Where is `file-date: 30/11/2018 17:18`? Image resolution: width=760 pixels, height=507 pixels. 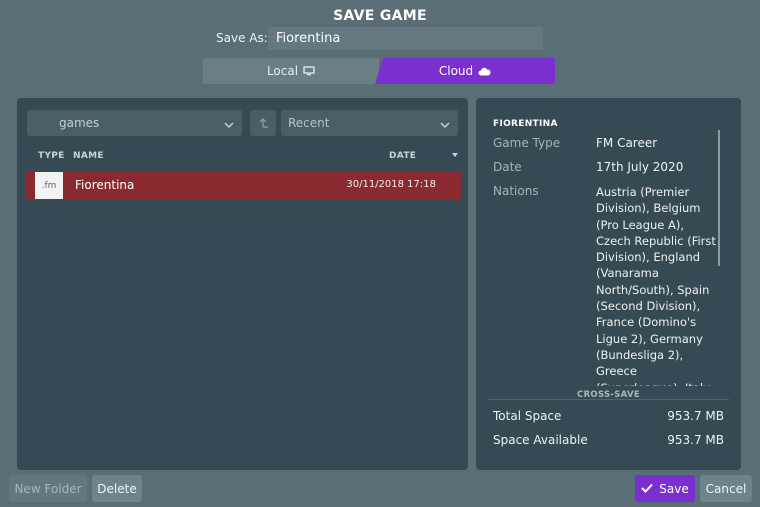 file-date: 30/11/2018 17:18 is located at coordinates (391, 184).